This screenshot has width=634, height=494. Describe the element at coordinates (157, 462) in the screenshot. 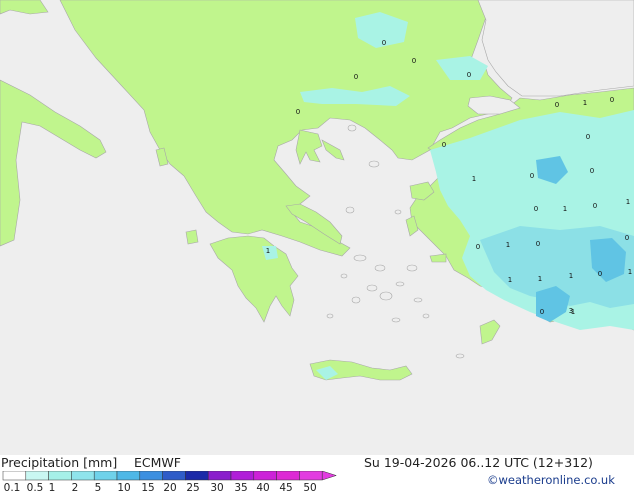

I see `model-name: ECMWF` at that location.